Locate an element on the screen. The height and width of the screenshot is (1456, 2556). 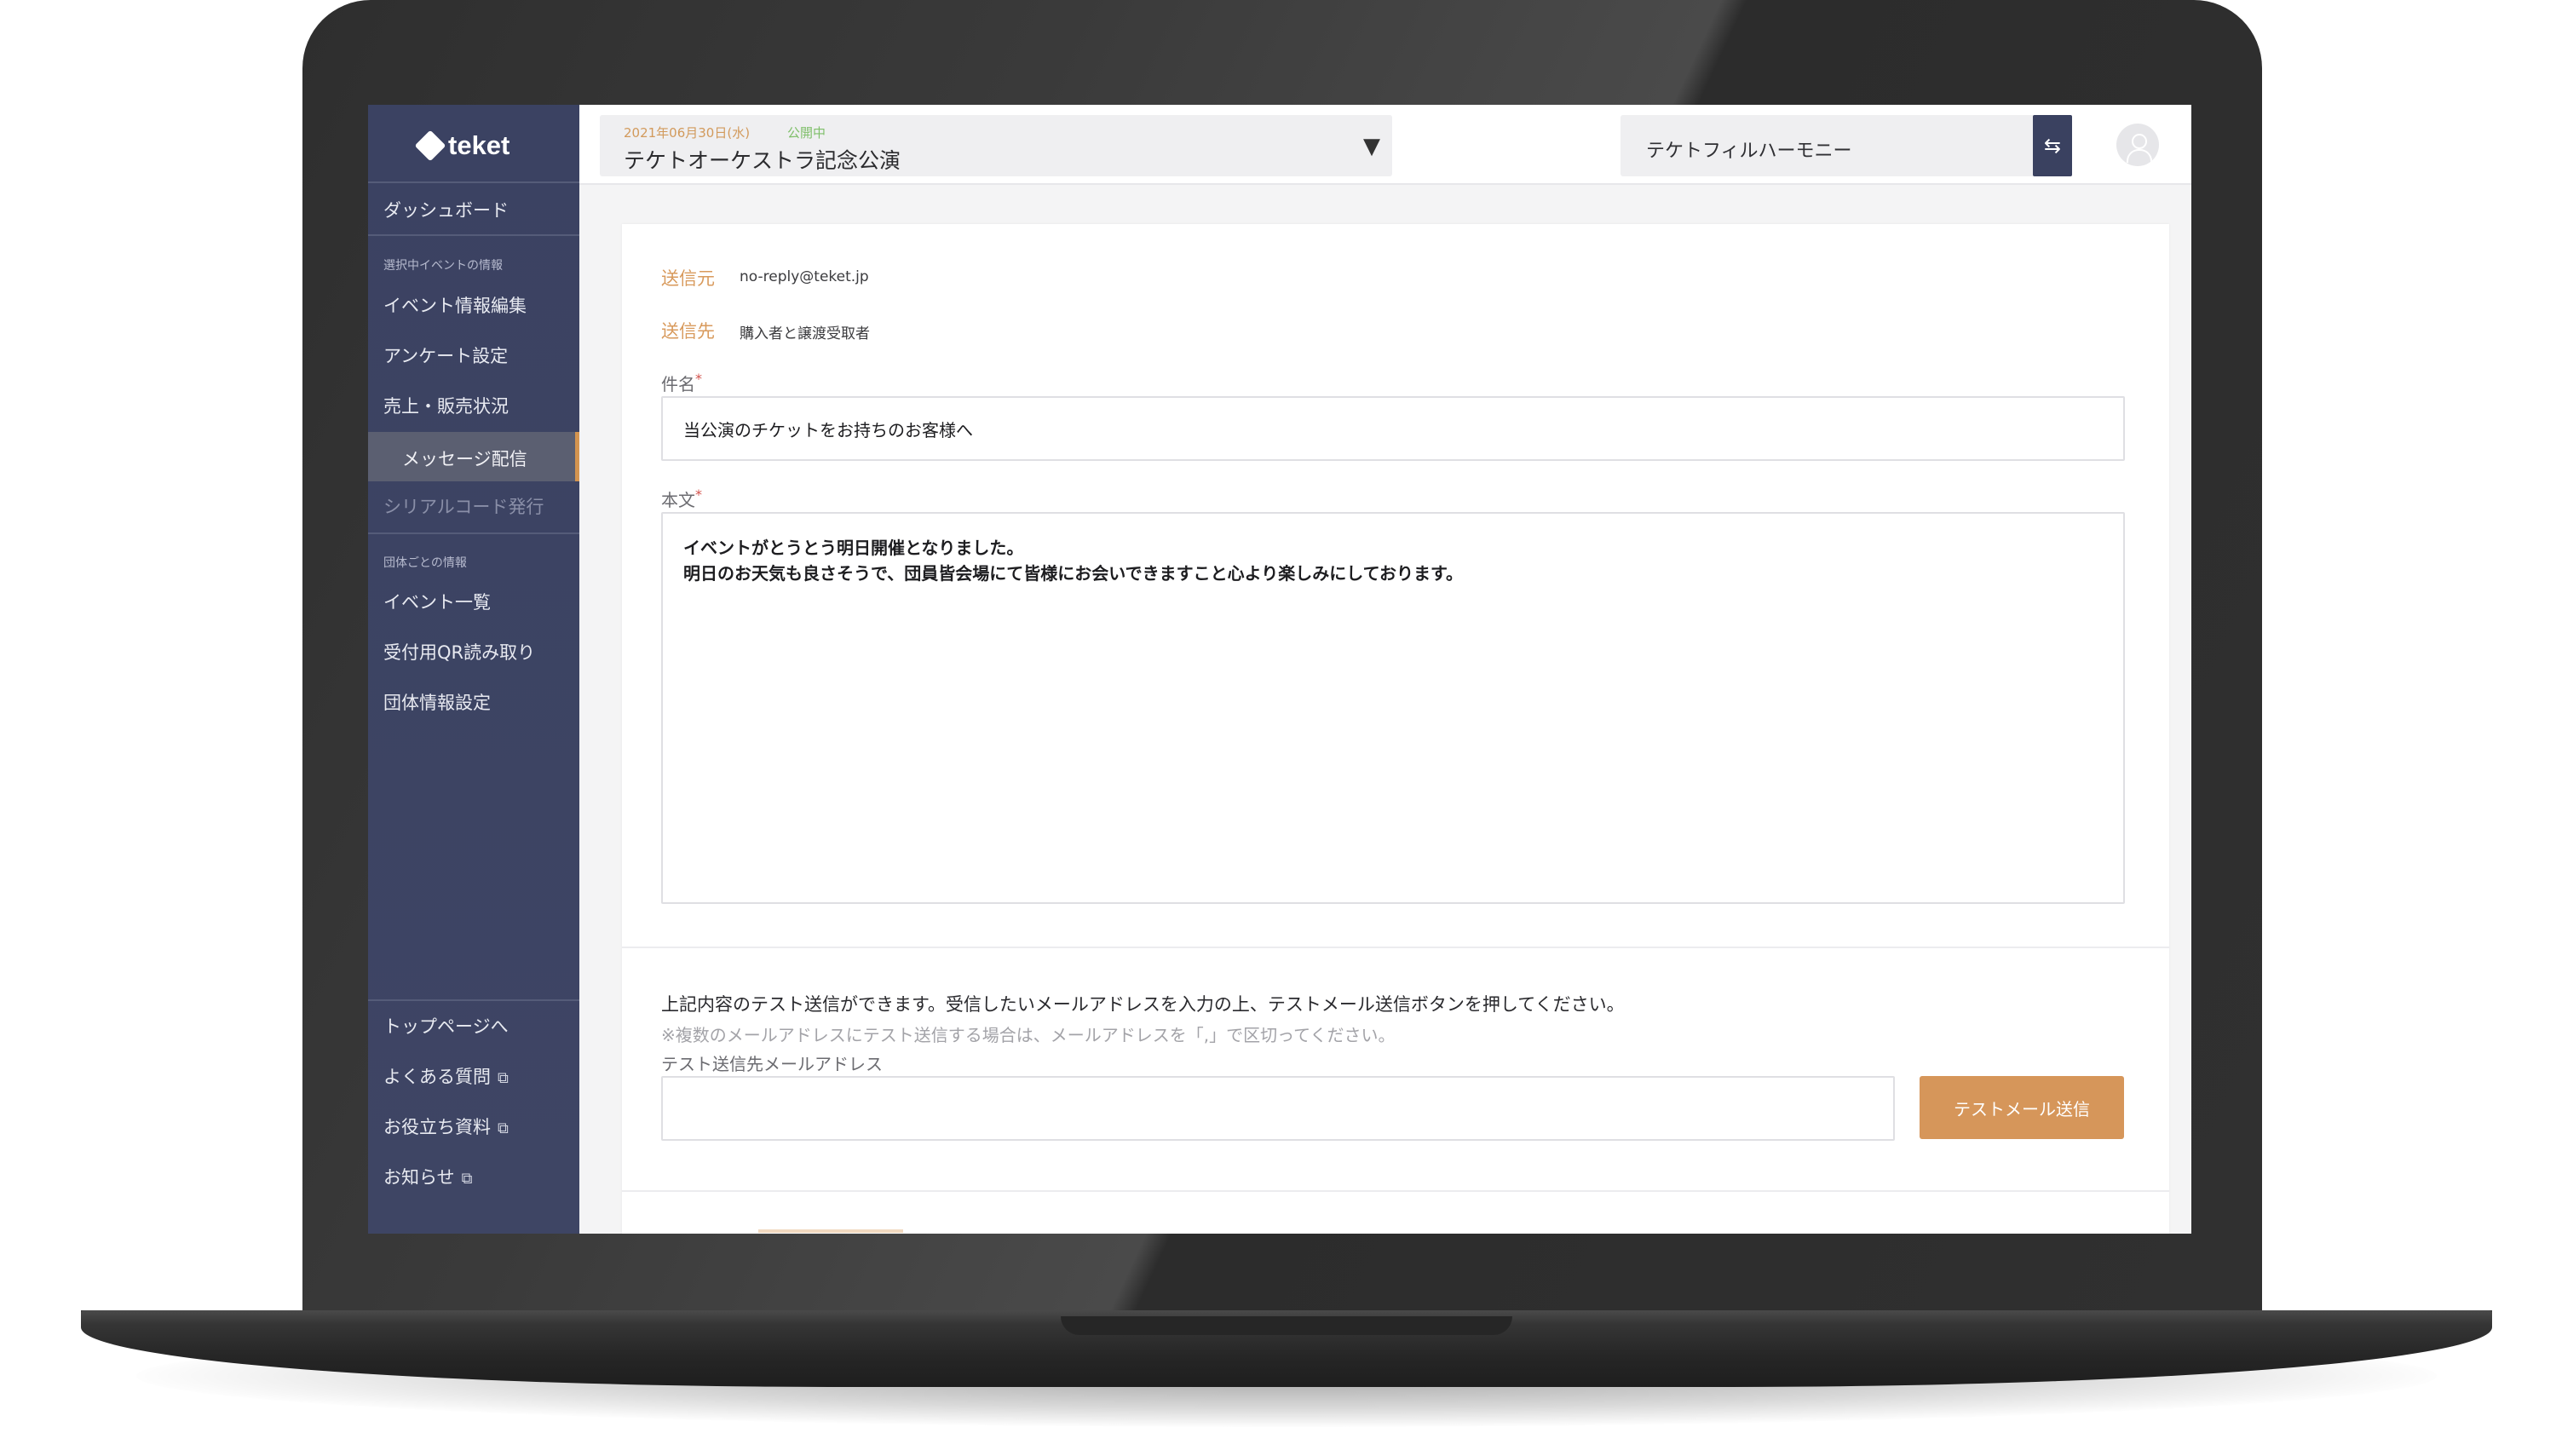
sidebar-item-qr-reader: 受付用QR読み取り is located at coordinates (459, 652).